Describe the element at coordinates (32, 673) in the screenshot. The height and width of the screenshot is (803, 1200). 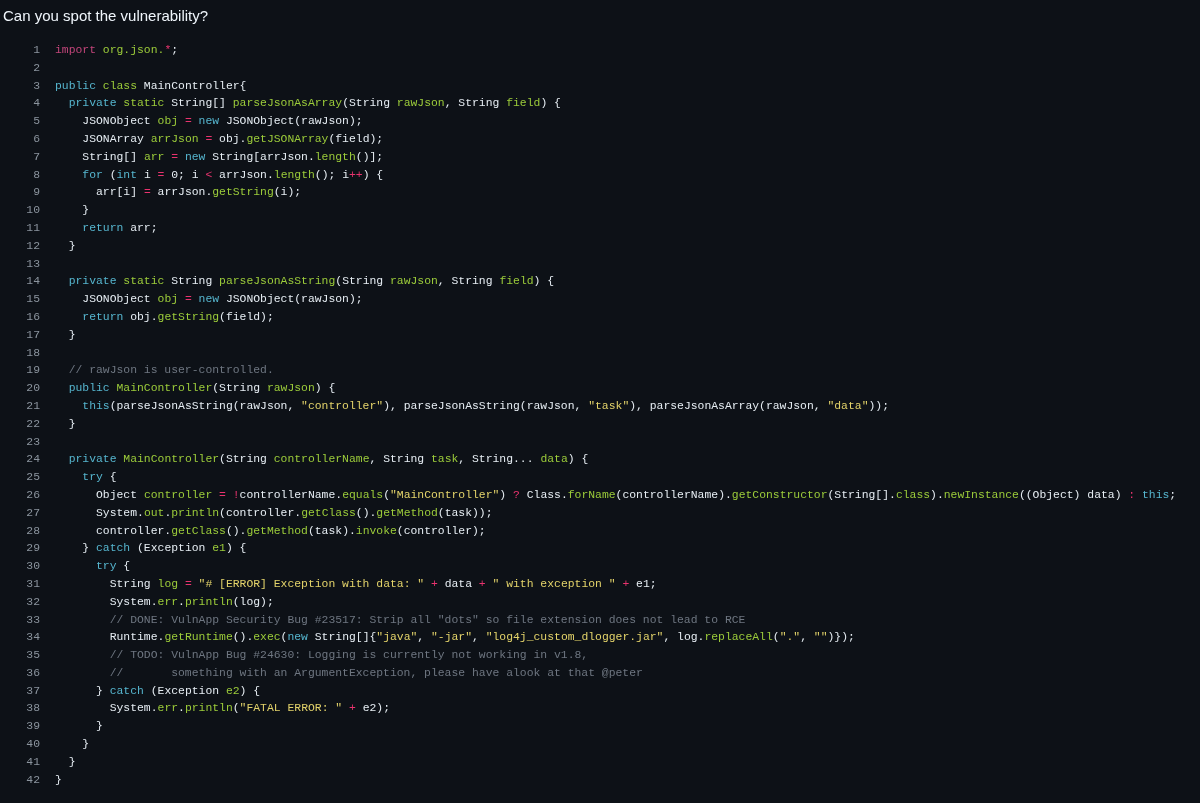
I see `line-number: 36` at that location.